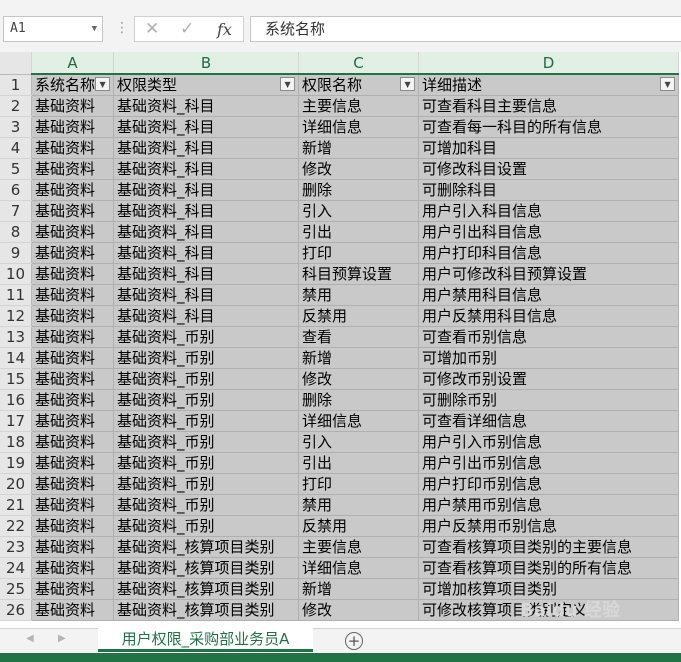 The height and width of the screenshot is (662, 681). Describe the element at coordinates (16, 127) in the screenshot. I see `row-header: 3` at that location.